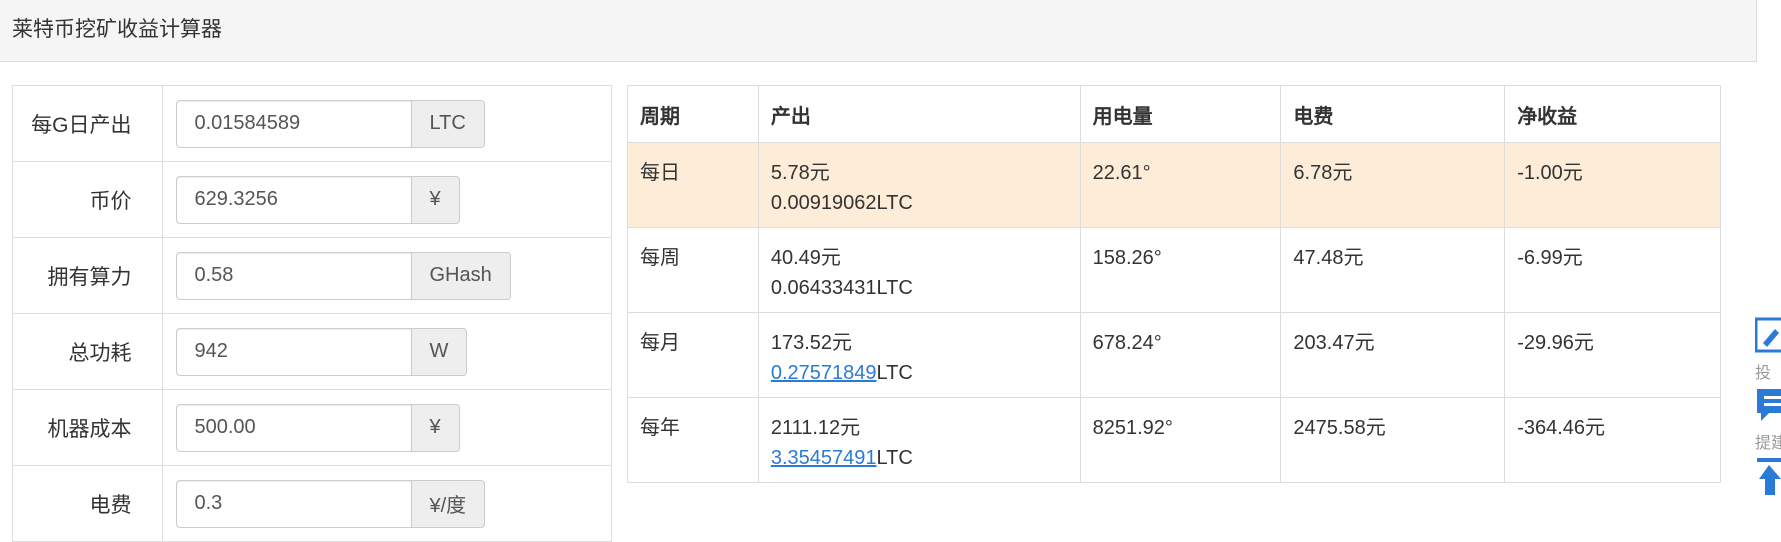 The height and width of the screenshot is (542, 1781). I want to click on form-row-electricity-price: 电费 ¥/度, so click(312, 503).